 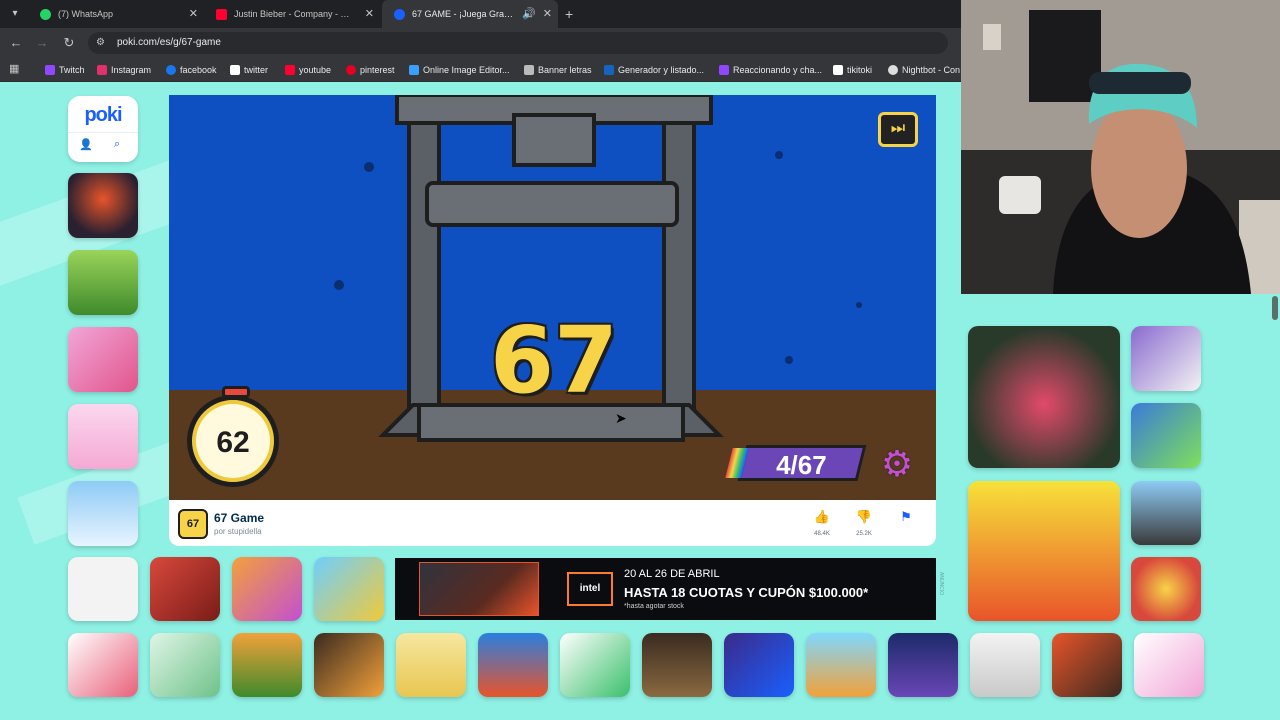 I want to click on forward-icon: →, so click(x=42, y=43).